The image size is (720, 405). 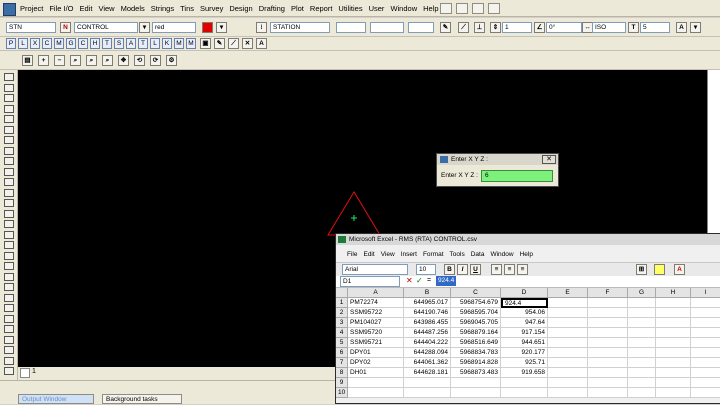 What do you see at coordinates (205, 43) in the screenshot?
I see `pick-icon: ▣` at bounding box center [205, 43].